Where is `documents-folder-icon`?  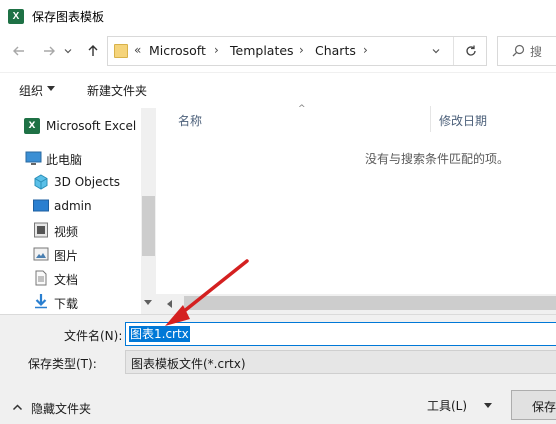 documents-folder-icon is located at coordinates (41, 278).